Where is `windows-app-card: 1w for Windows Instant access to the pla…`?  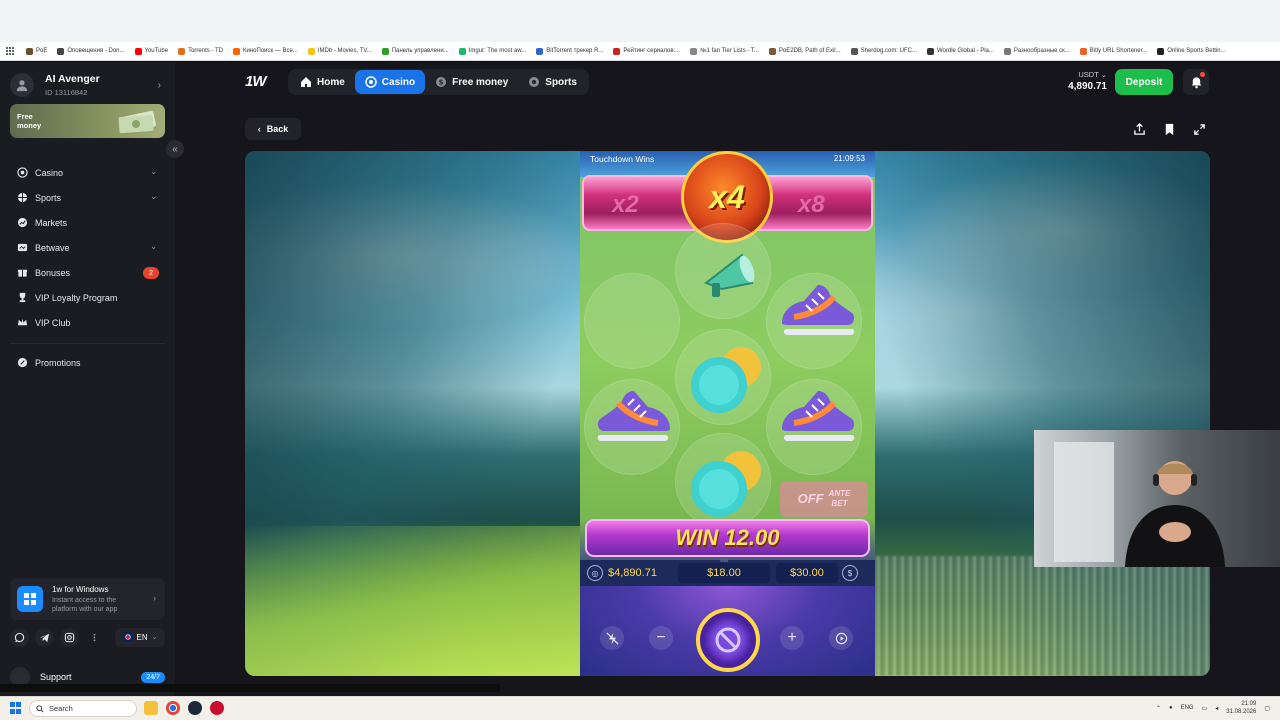
windows-app-card: 1w for Windows Instant access to the pla… is located at coordinates (87, 599).